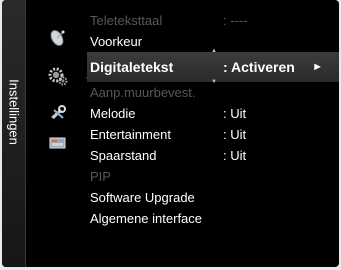 Image resolution: width=341 pixels, height=270 pixels. What do you see at coordinates (58, 76) in the screenshot?
I see `settings-gears-icon` at bounding box center [58, 76].